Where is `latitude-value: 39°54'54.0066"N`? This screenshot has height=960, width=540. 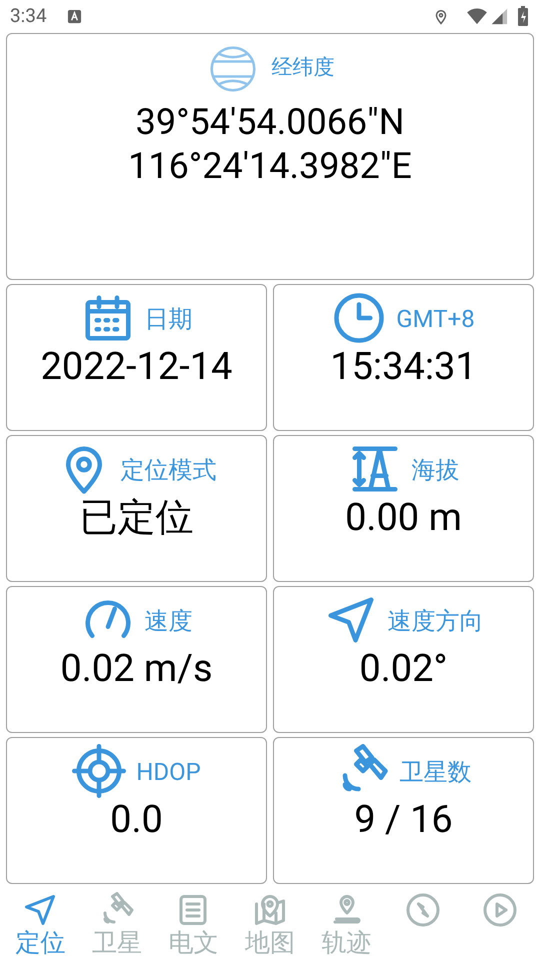 latitude-value: 39°54'54.0066"N is located at coordinates (270, 122).